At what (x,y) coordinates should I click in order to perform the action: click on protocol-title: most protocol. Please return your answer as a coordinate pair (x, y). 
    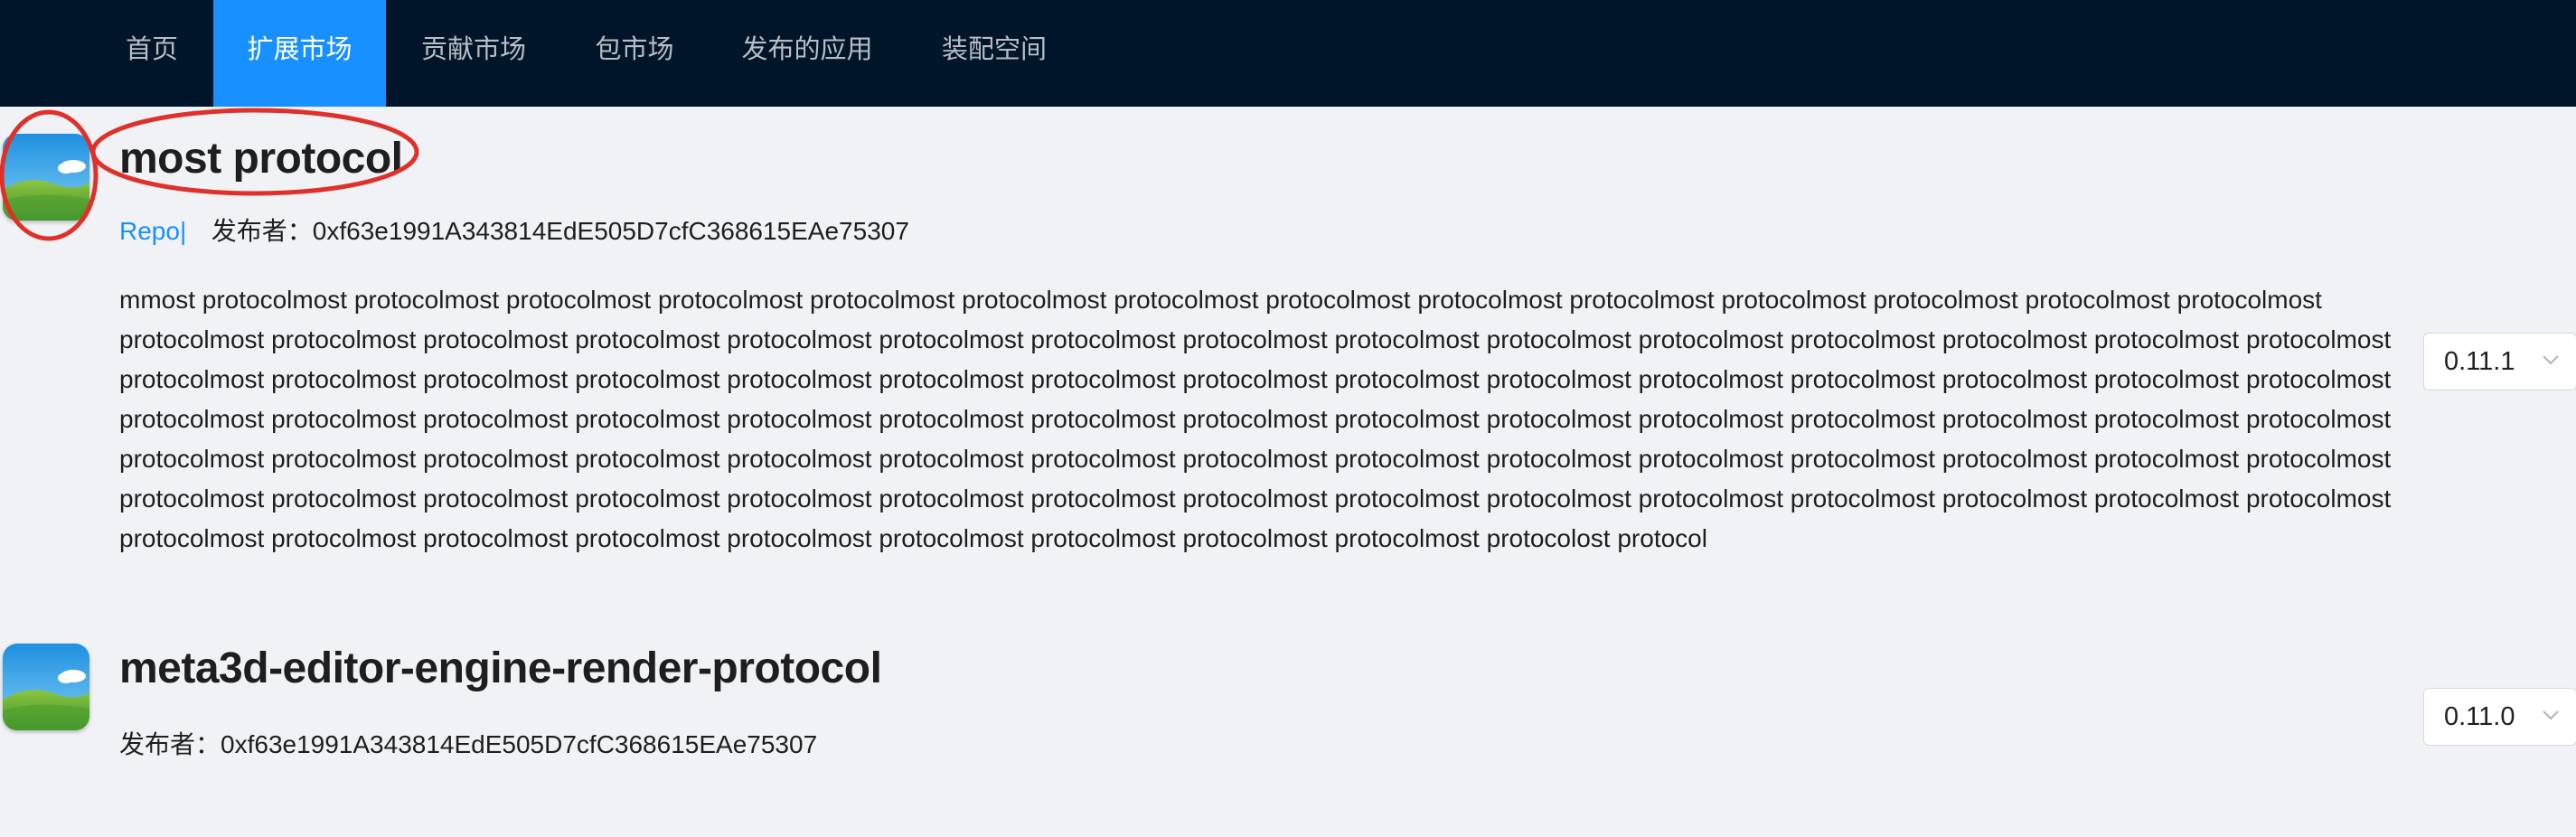
    Looking at the image, I should click on (261, 158).